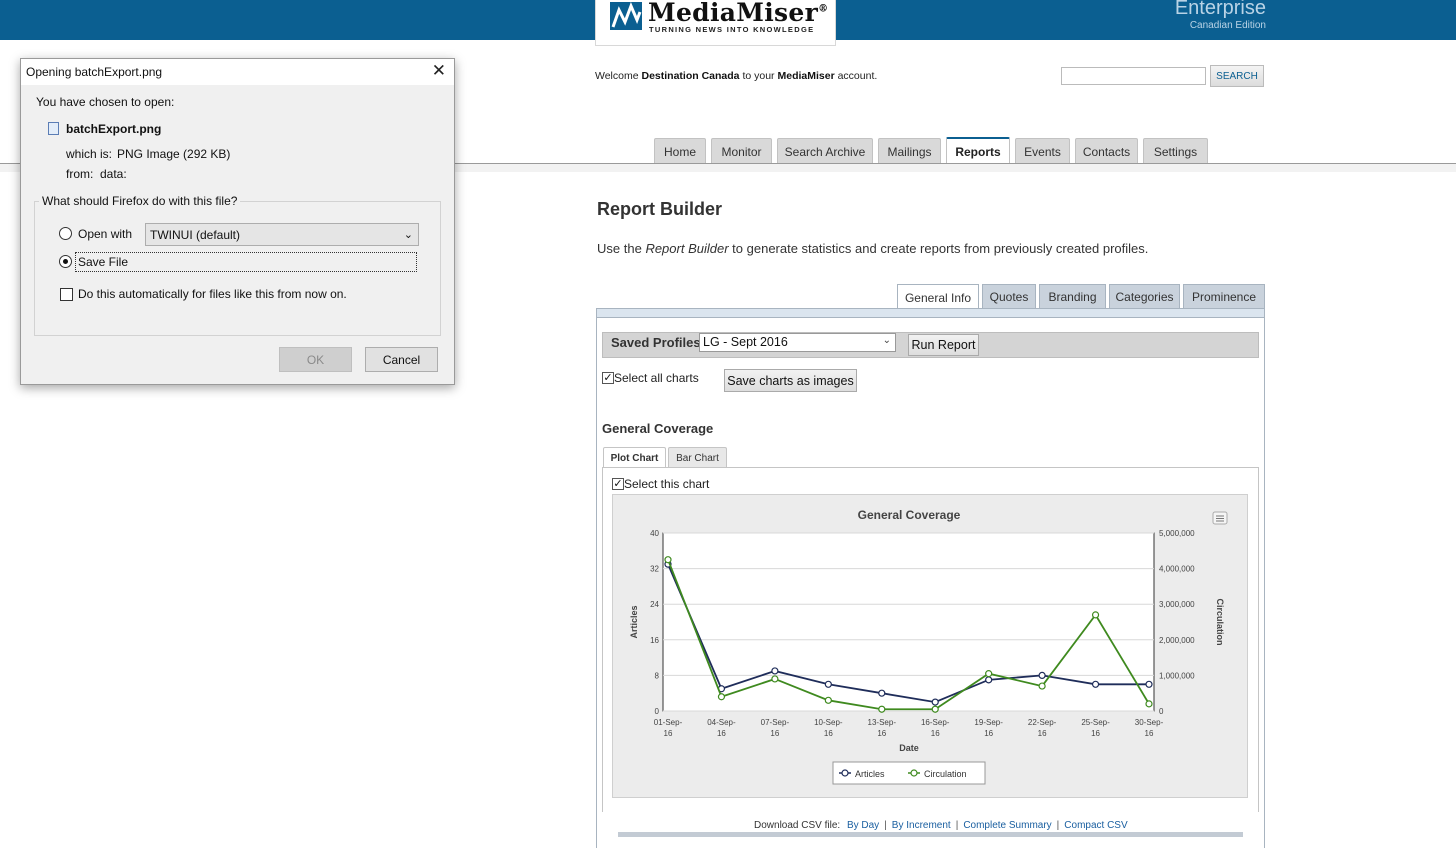 This screenshot has height=848, width=1456. What do you see at coordinates (797, 342) in the screenshot?
I see `saved-profiles-select: LG - Sept 2016 ⌄` at bounding box center [797, 342].